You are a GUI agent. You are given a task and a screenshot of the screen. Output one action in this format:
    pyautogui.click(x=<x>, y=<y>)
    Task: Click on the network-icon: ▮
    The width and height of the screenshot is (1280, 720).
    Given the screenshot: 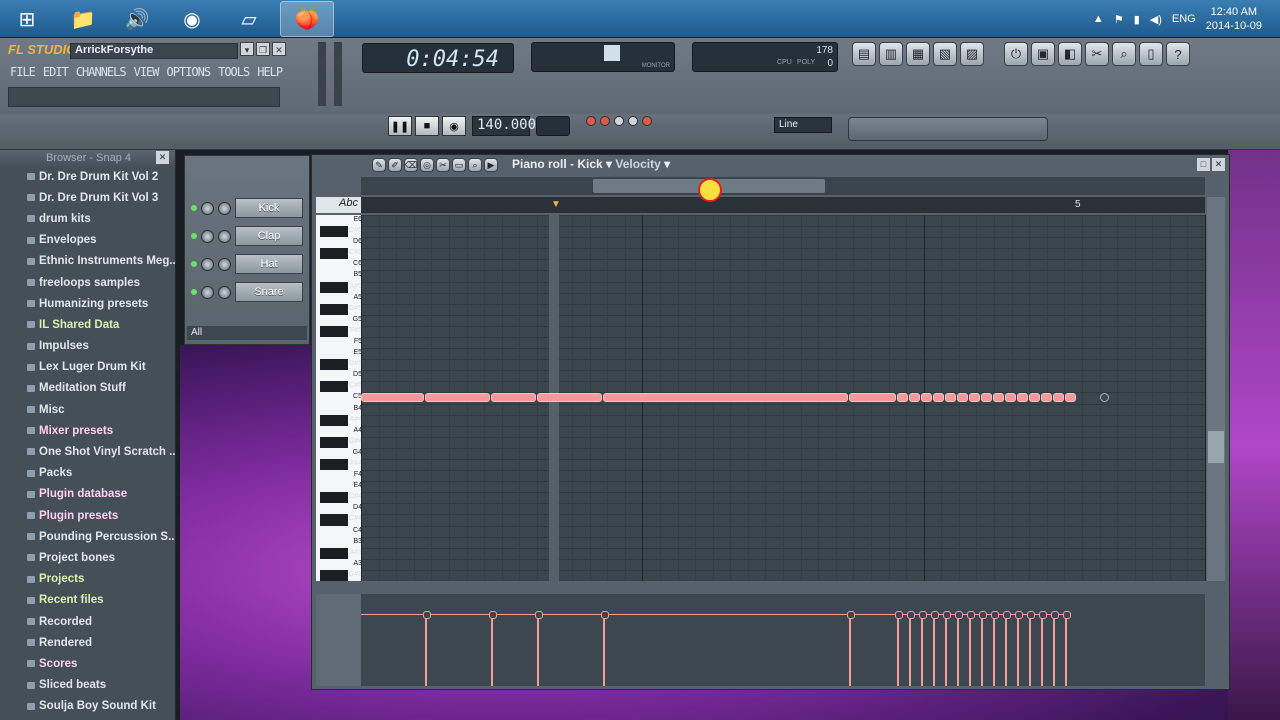 What is the action you would take?
    pyautogui.click(x=1137, y=19)
    